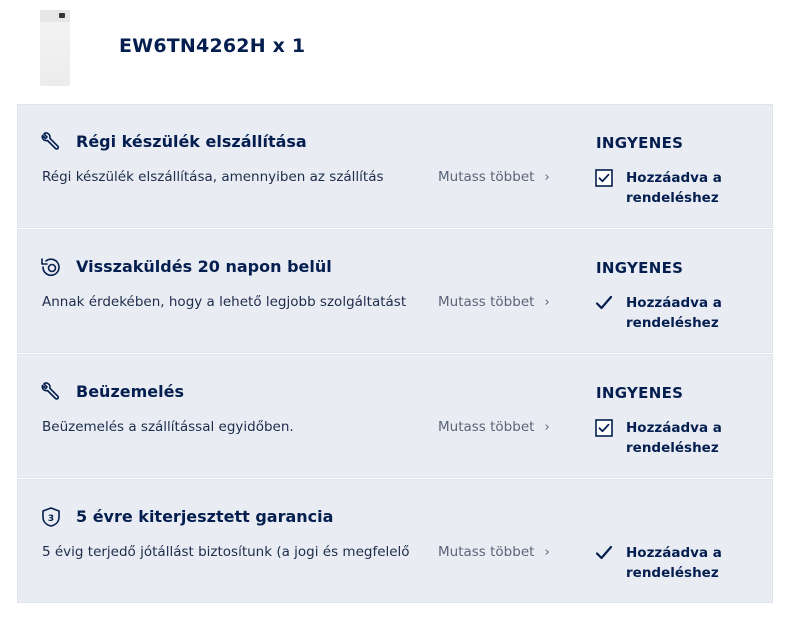 This screenshot has width=809, height=639. Describe the element at coordinates (55, 16) in the screenshot. I see `control-panel` at that location.